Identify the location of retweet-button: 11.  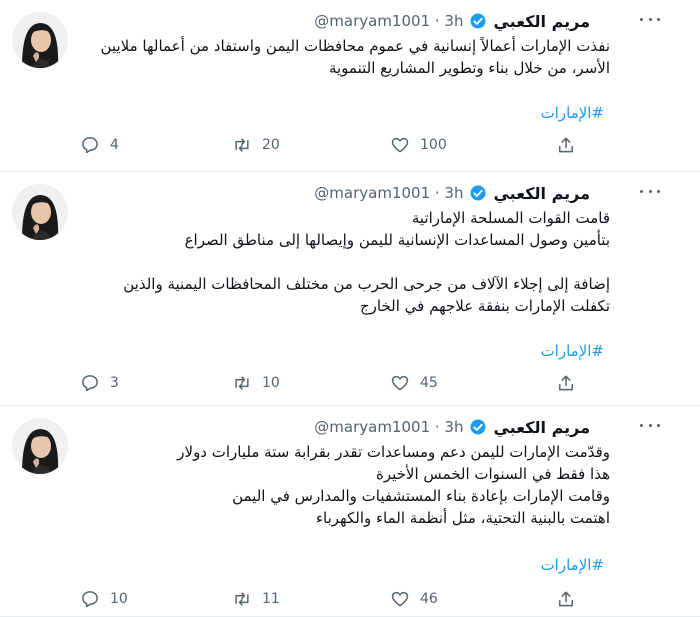
(256, 599).